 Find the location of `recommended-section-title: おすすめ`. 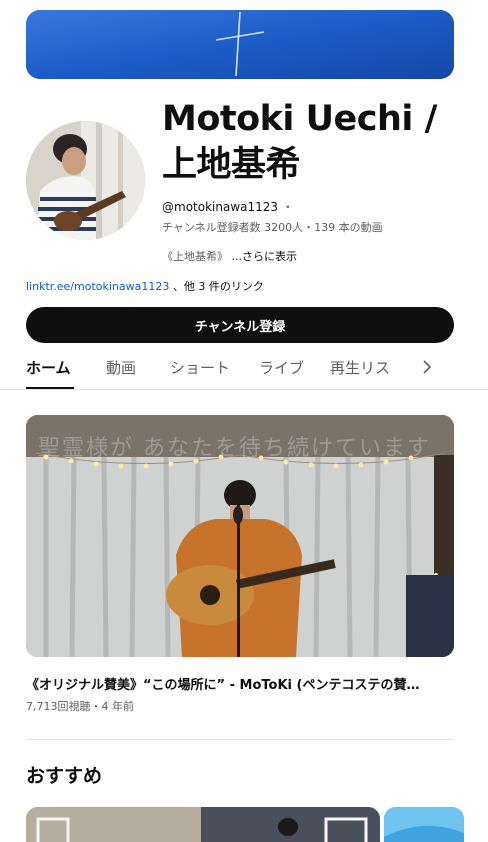

recommended-section-title: おすすめ is located at coordinates (64, 776).